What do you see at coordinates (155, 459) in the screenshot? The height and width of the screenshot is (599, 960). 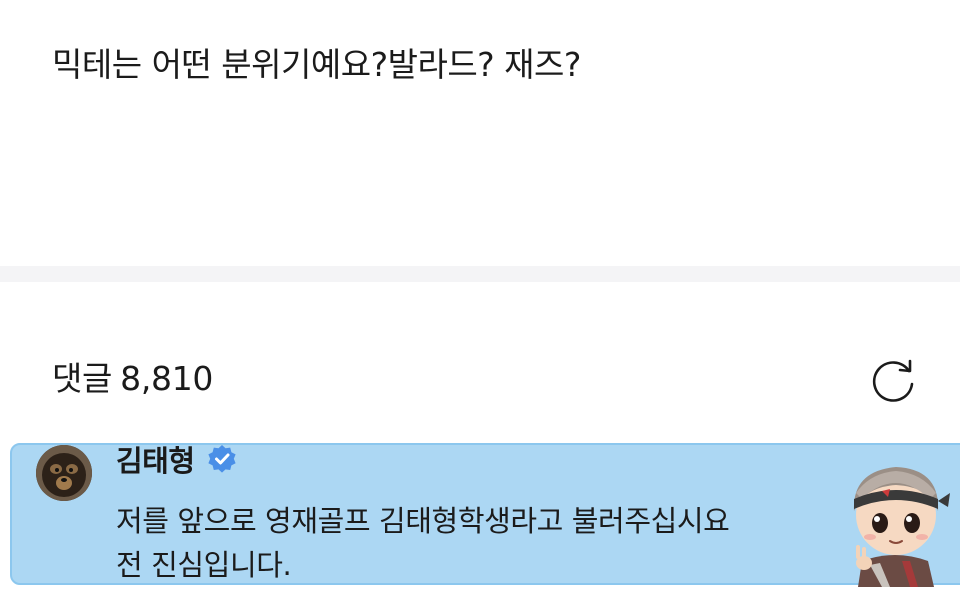 I see `comment-author-name: 김태형` at bounding box center [155, 459].